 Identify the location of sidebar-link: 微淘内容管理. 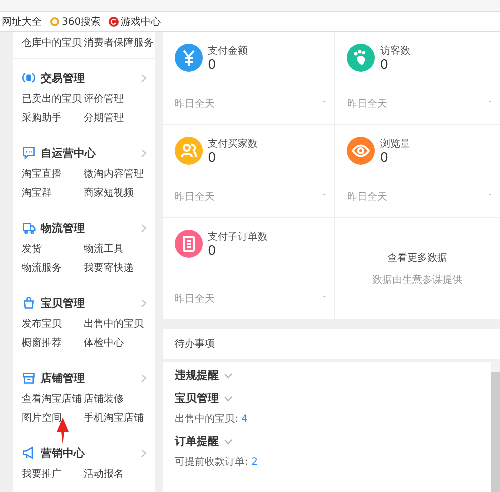
(120, 175).